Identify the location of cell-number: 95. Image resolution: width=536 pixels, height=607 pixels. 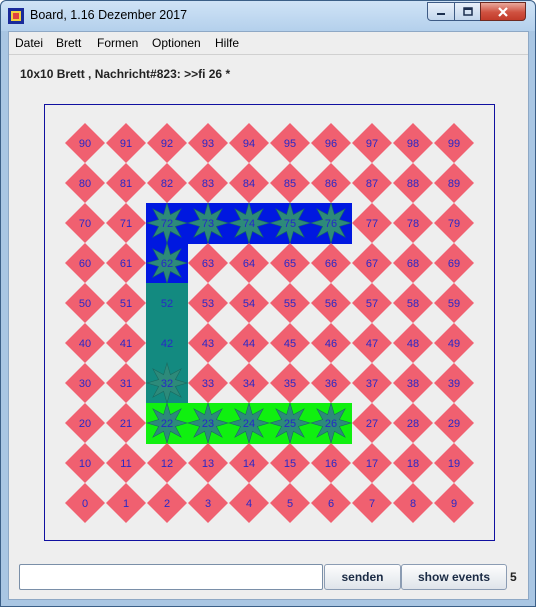
(290, 144).